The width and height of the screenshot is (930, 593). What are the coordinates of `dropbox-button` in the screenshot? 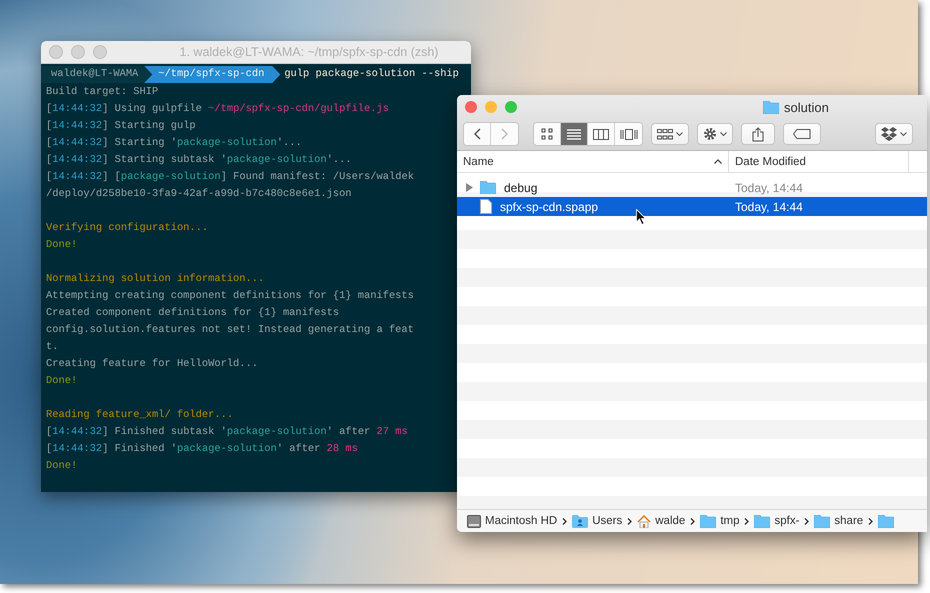 It's located at (894, 134).